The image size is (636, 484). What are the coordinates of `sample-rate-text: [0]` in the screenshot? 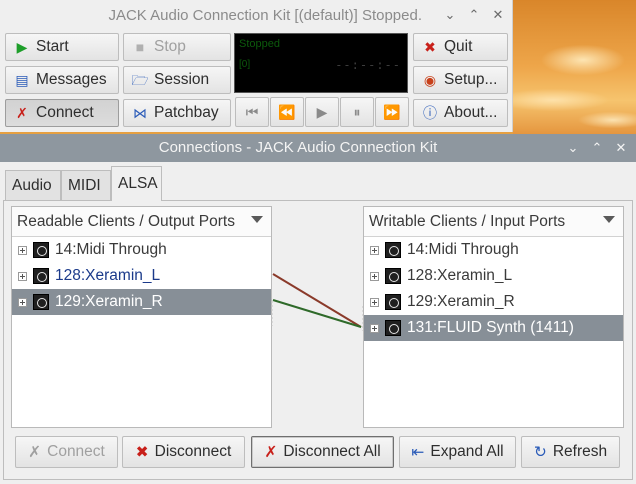 It's located at (245, 64).